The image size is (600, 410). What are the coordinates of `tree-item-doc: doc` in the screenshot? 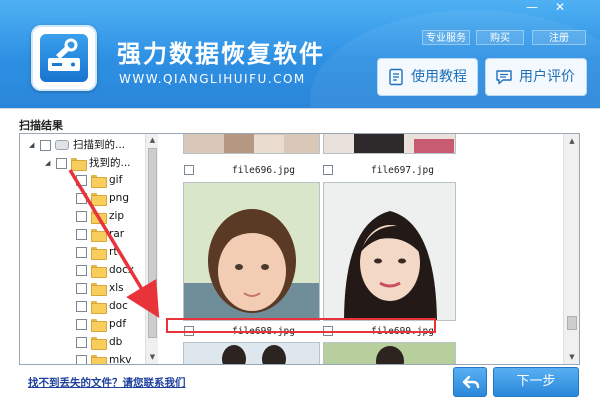 It's located at (102, 306).